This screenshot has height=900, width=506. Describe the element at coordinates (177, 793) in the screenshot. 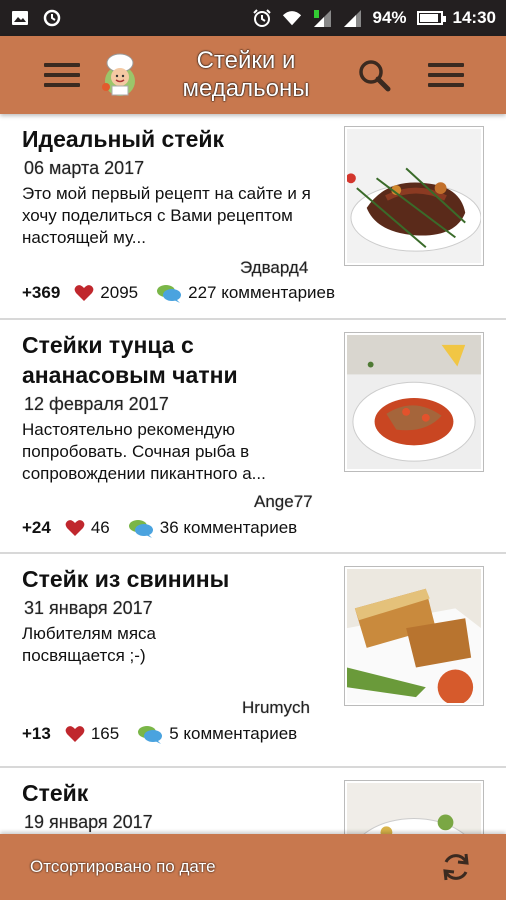

I see `recipe-title: Стейк` at that location.